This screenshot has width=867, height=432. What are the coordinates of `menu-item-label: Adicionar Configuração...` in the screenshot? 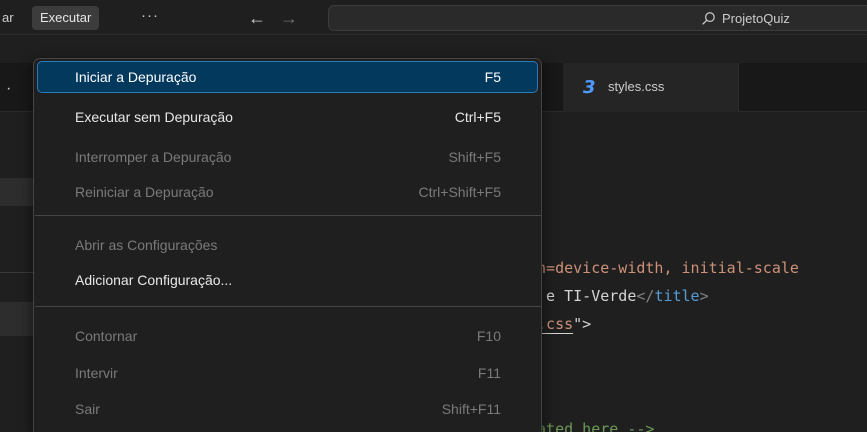 It's located at (154, 280).